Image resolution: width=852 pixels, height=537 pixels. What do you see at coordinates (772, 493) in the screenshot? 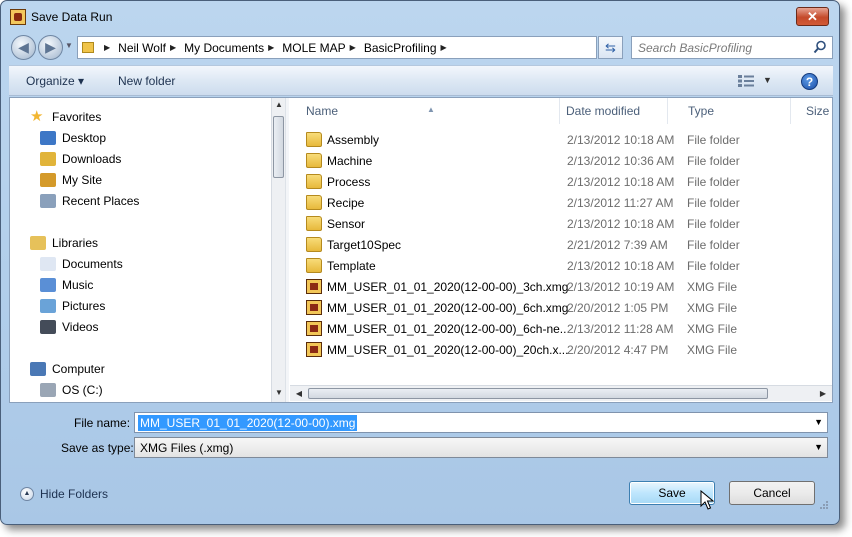
I see `cancel-button: Cancel` at bounding box center [772, 493].